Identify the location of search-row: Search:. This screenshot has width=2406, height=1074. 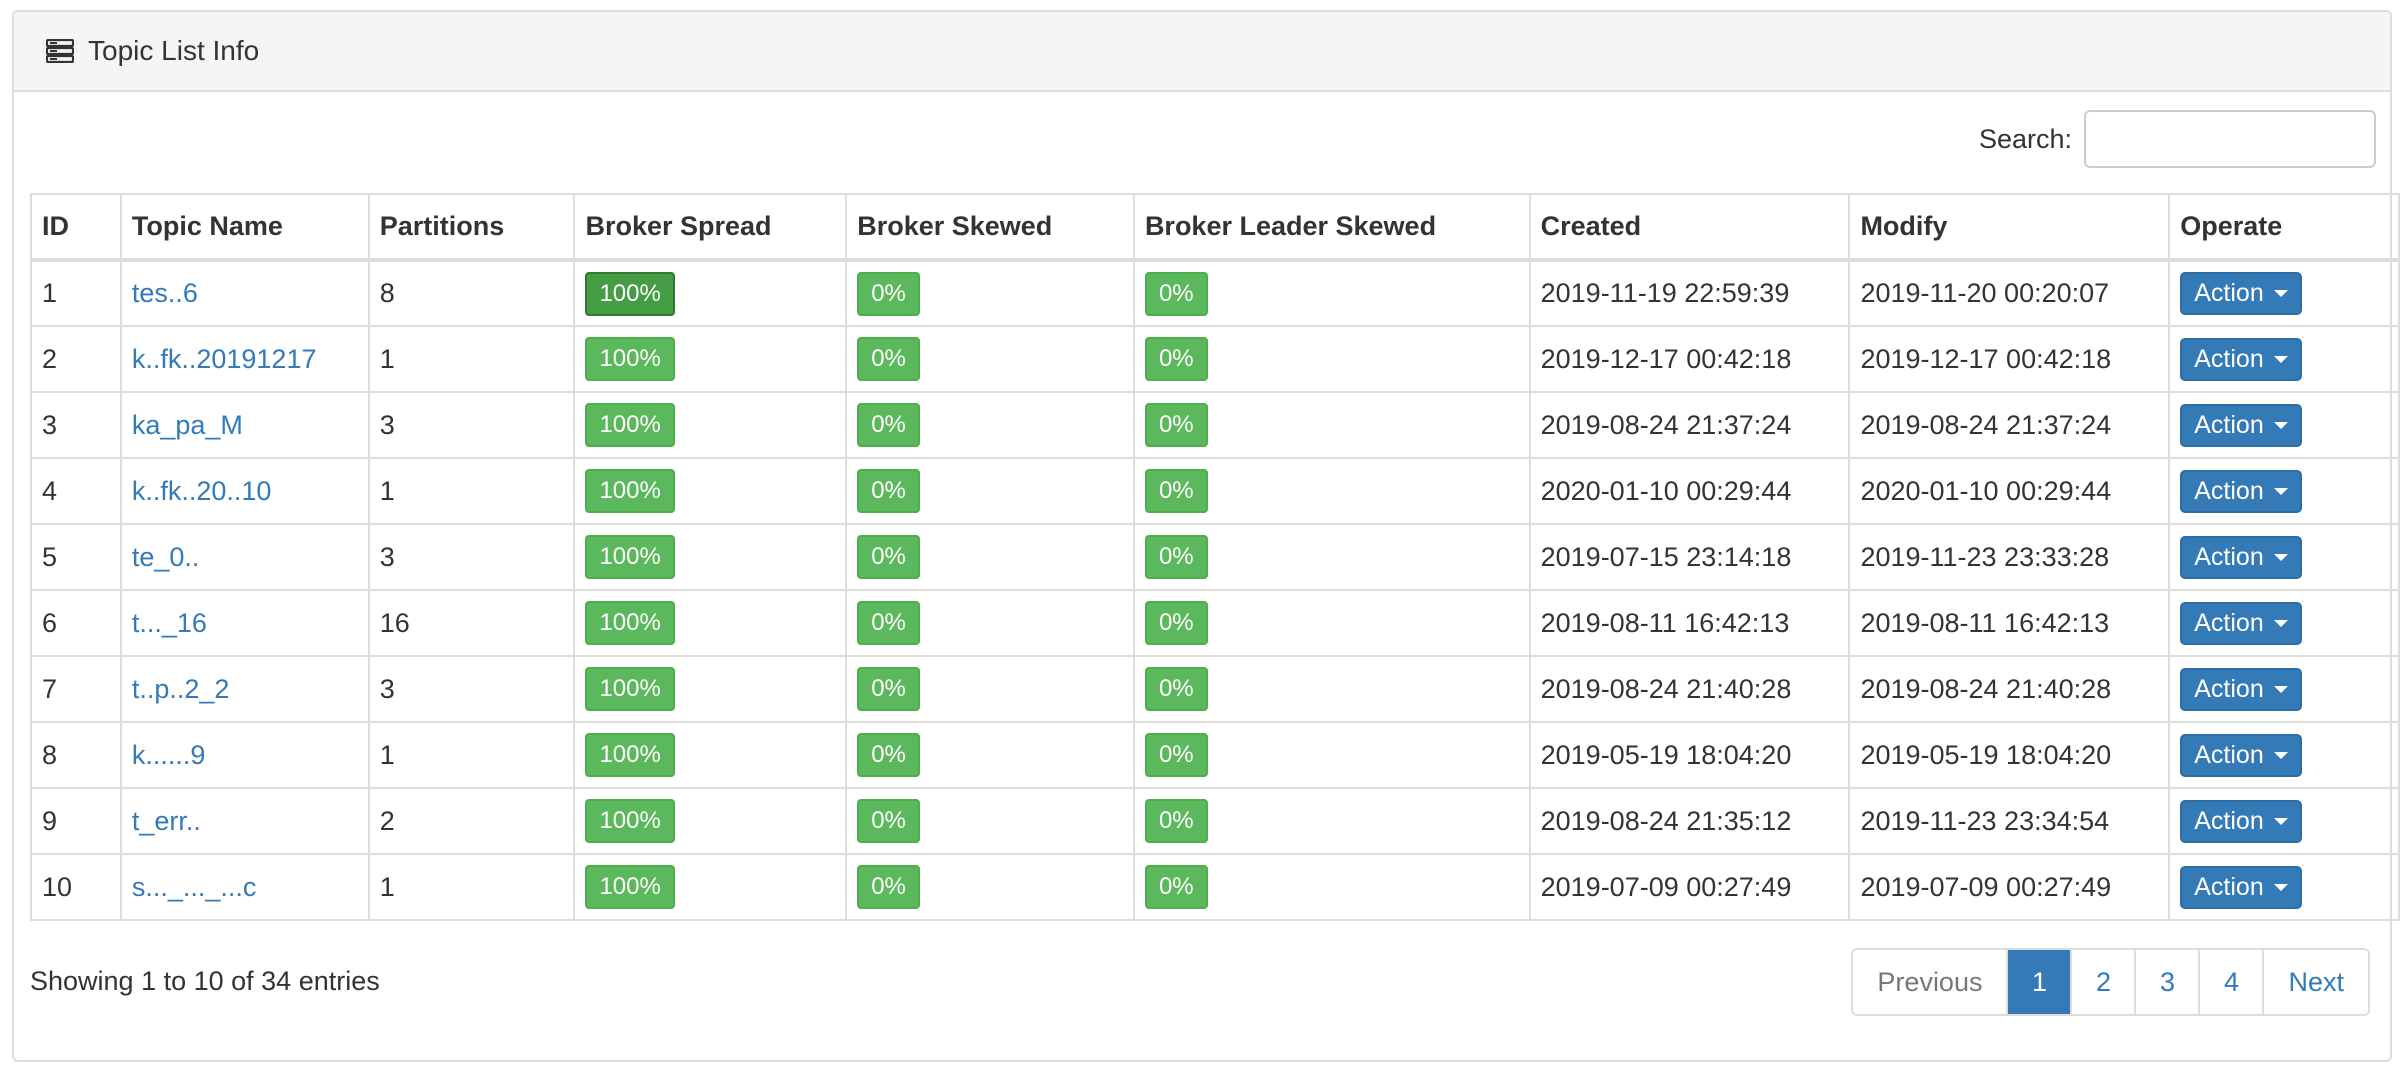
(2177, 139).